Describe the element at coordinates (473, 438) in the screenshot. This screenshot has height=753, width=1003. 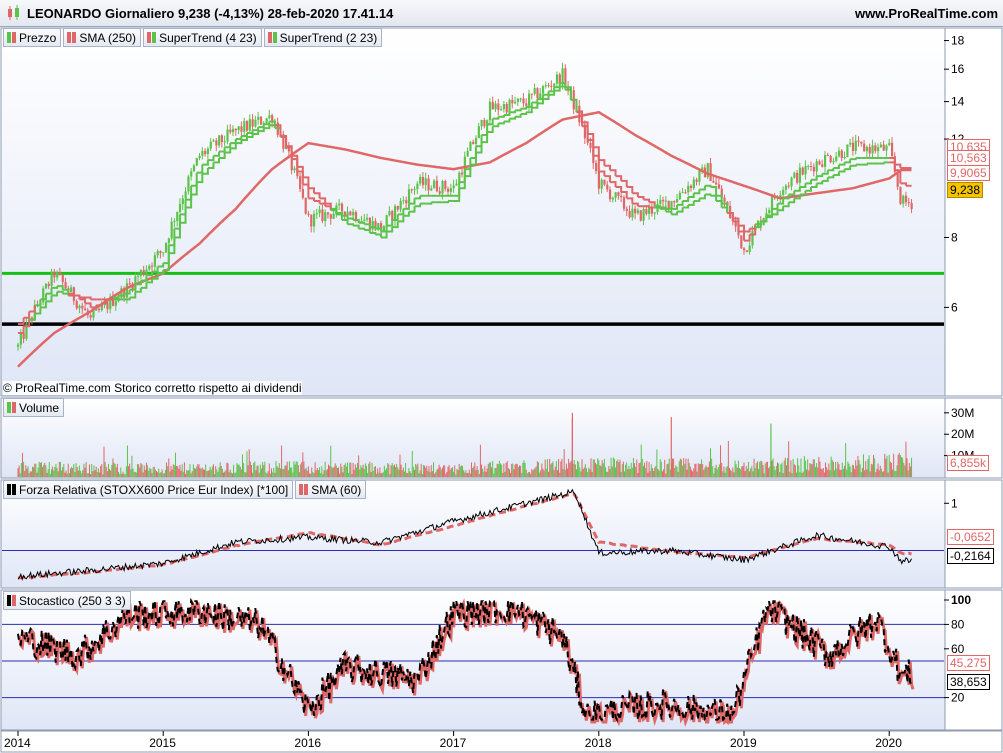
I see `panel-bg` at that location.